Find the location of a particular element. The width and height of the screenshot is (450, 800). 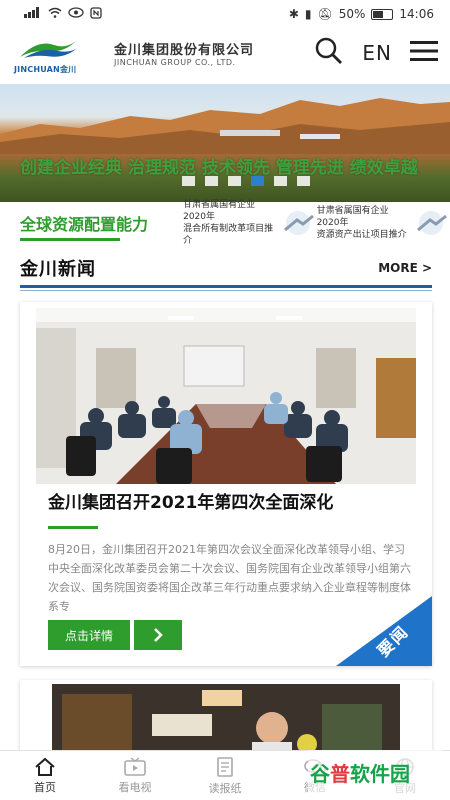

chevron-right-icon is located at coordinates (158, 635).